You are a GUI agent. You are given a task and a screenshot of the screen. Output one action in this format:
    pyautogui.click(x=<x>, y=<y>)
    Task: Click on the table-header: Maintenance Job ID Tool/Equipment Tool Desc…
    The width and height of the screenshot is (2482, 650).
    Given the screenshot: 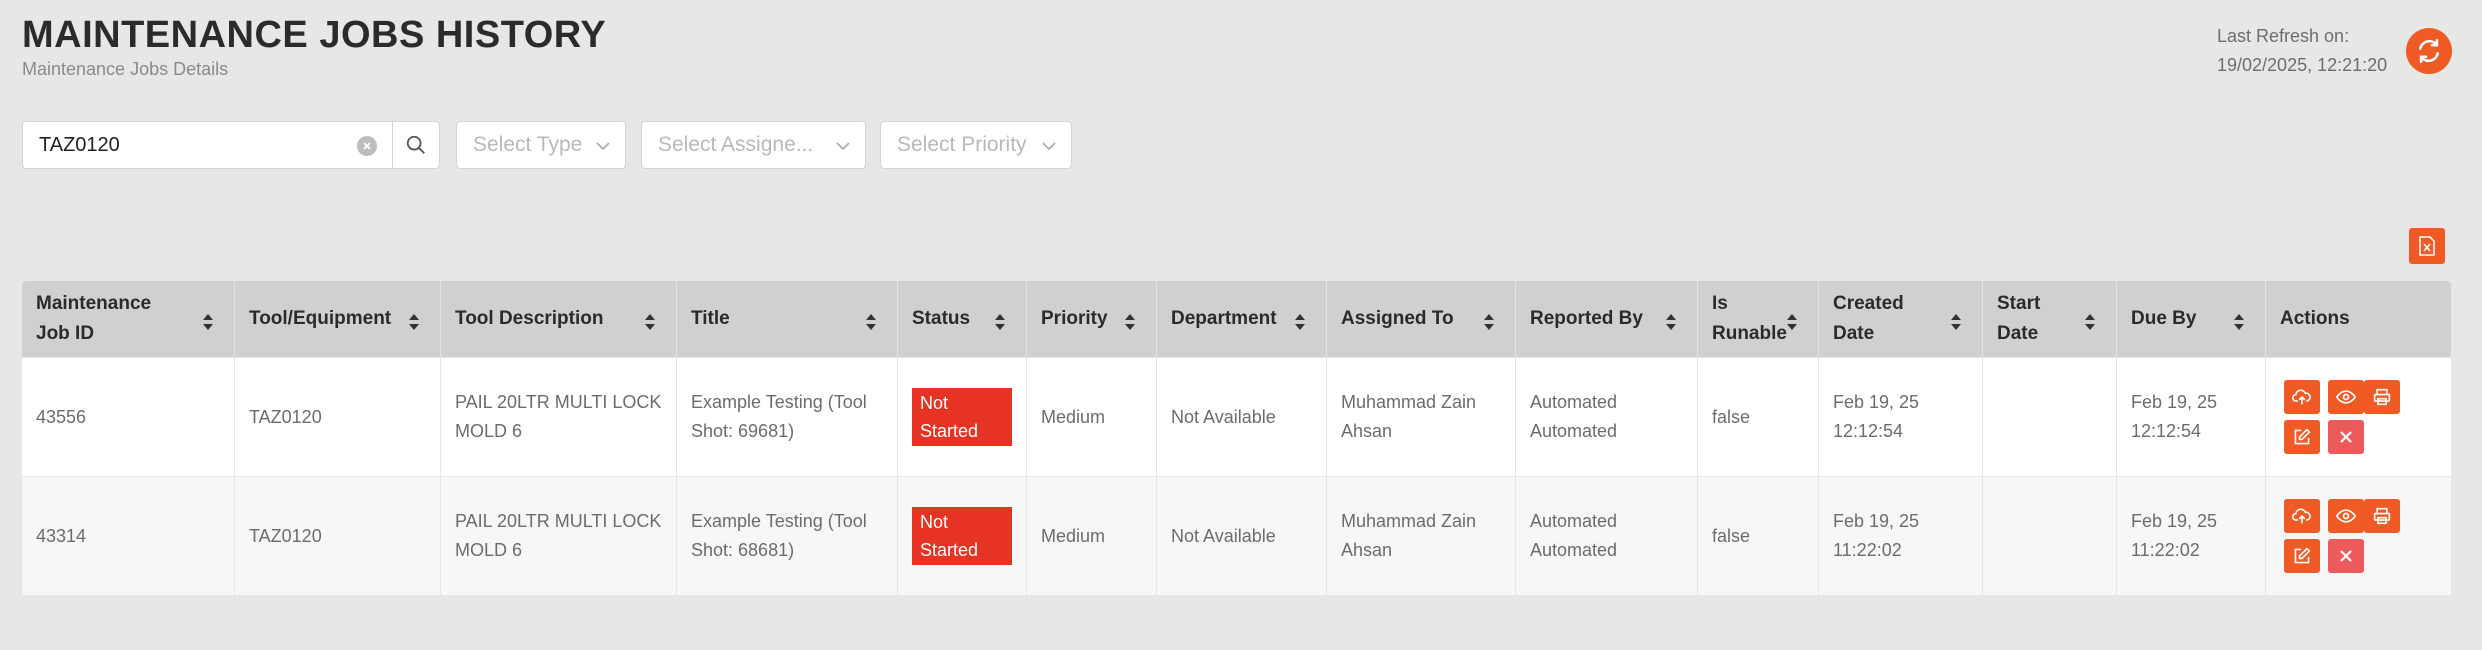 What is the action you would take?
    pyautogui.click(x=1236, y=319)
    